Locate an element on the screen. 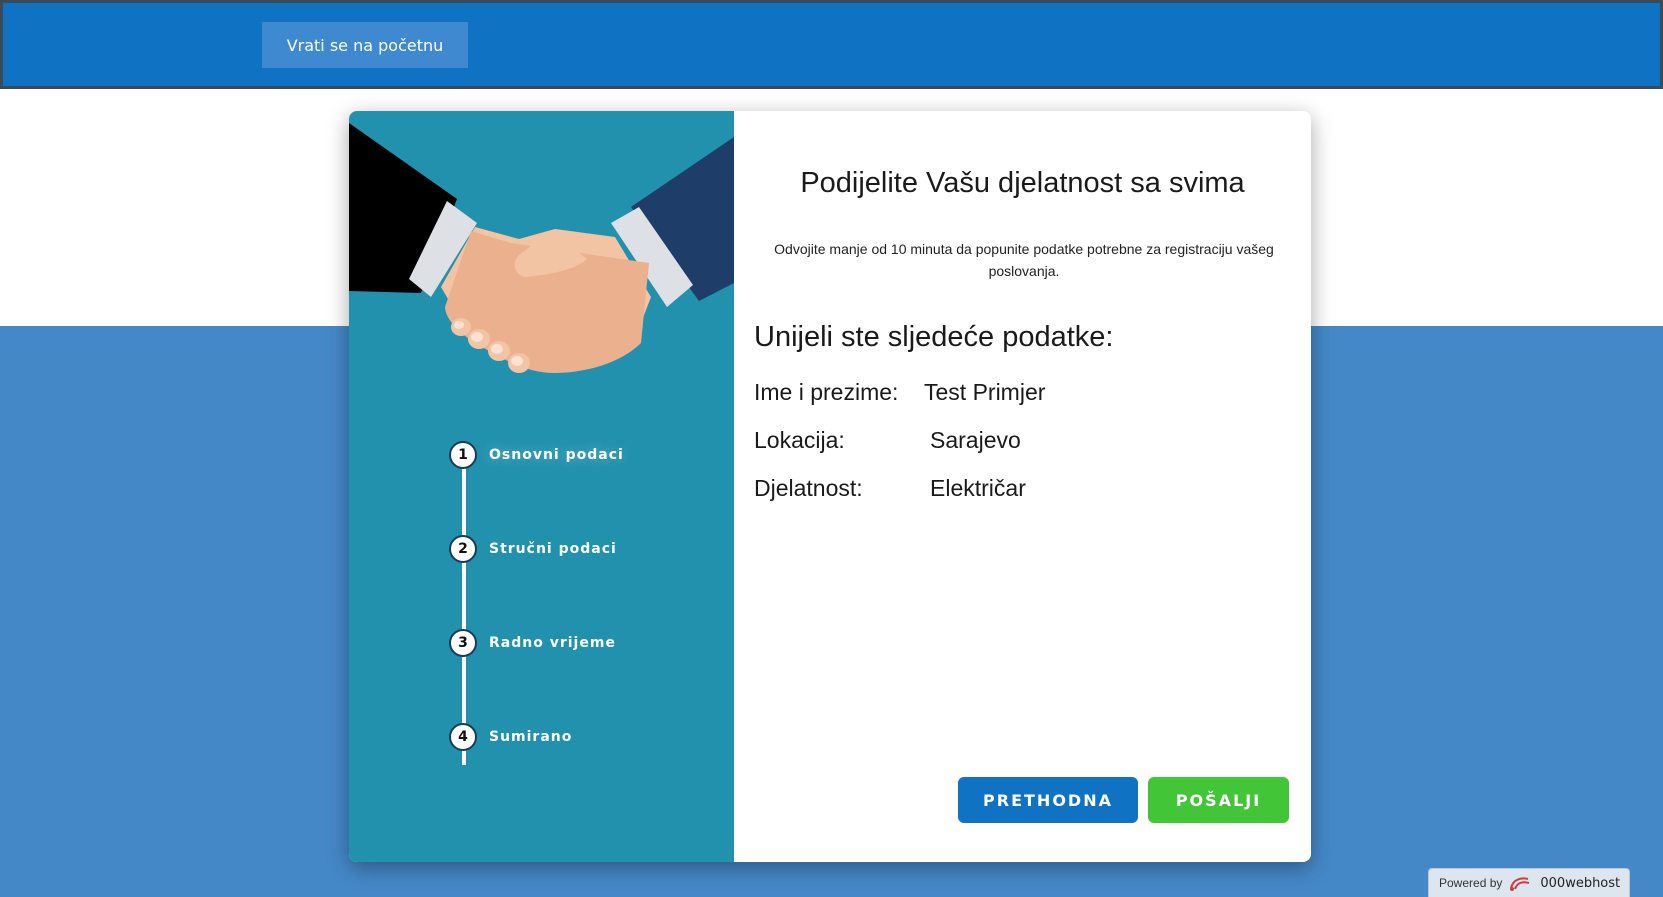 This screenshot has height=897, width=1663. top-navbar: Vrati se na početnu is located at coordinates (831, 44).